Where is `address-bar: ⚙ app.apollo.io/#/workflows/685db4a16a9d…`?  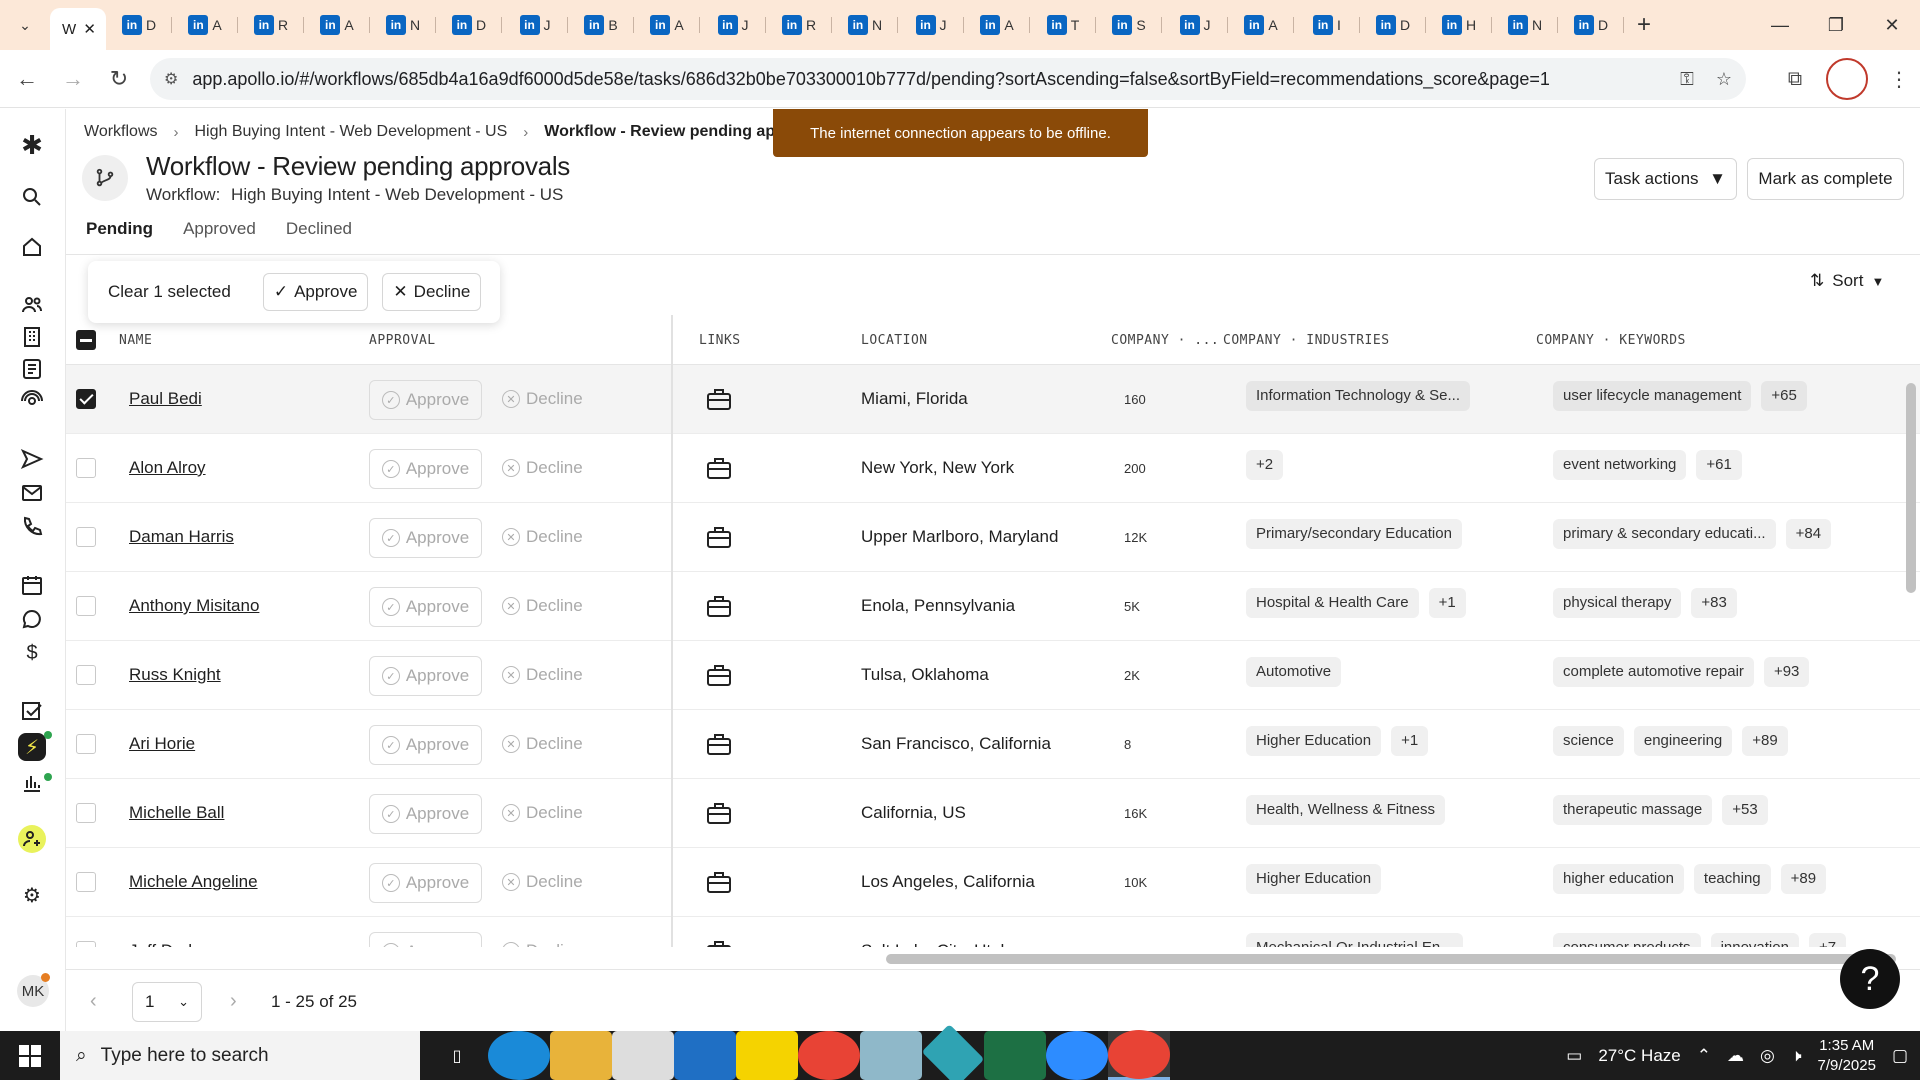
address-bar: ⚙ app.apollo.io/#/workflows/685db4a16a9d… is located at coordinates (948, 79).